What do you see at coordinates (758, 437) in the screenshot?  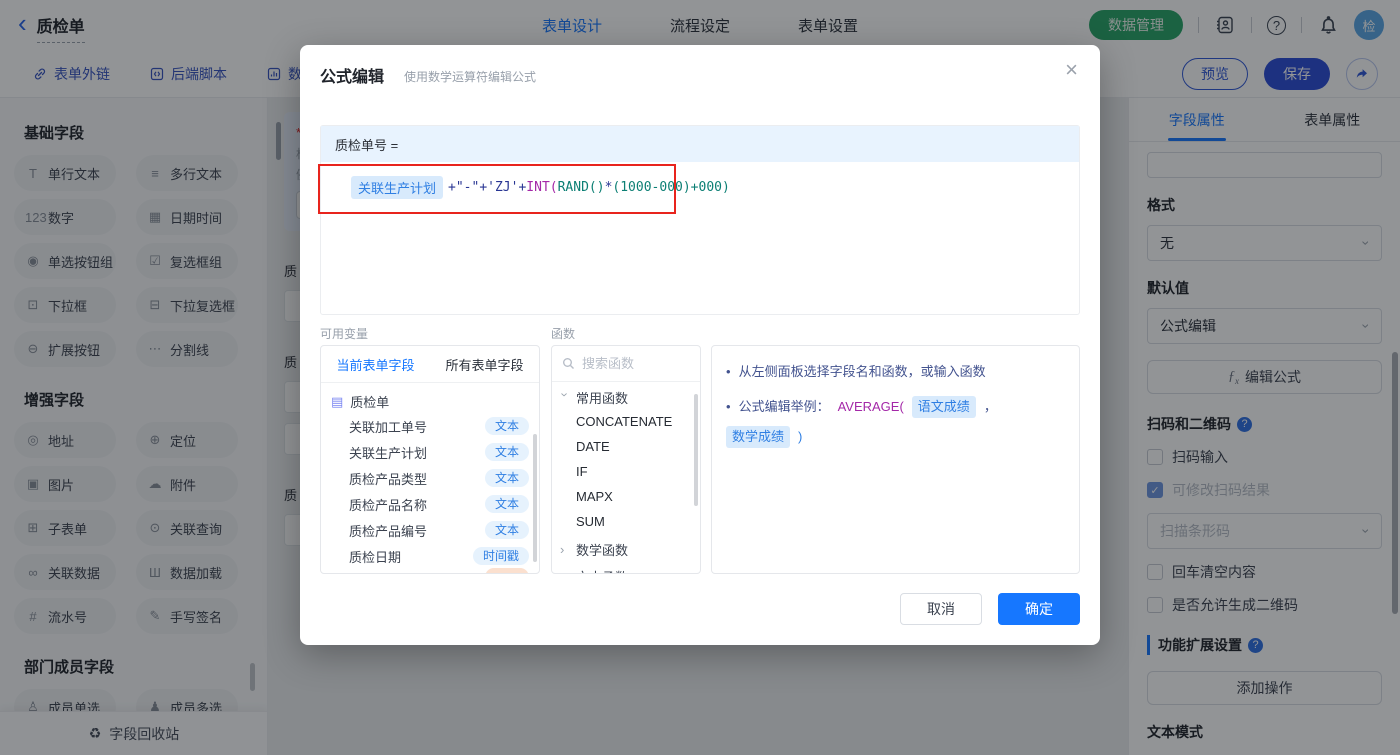 I see `example-field-chip: 数学成绩` at bounding box center [758, 437].